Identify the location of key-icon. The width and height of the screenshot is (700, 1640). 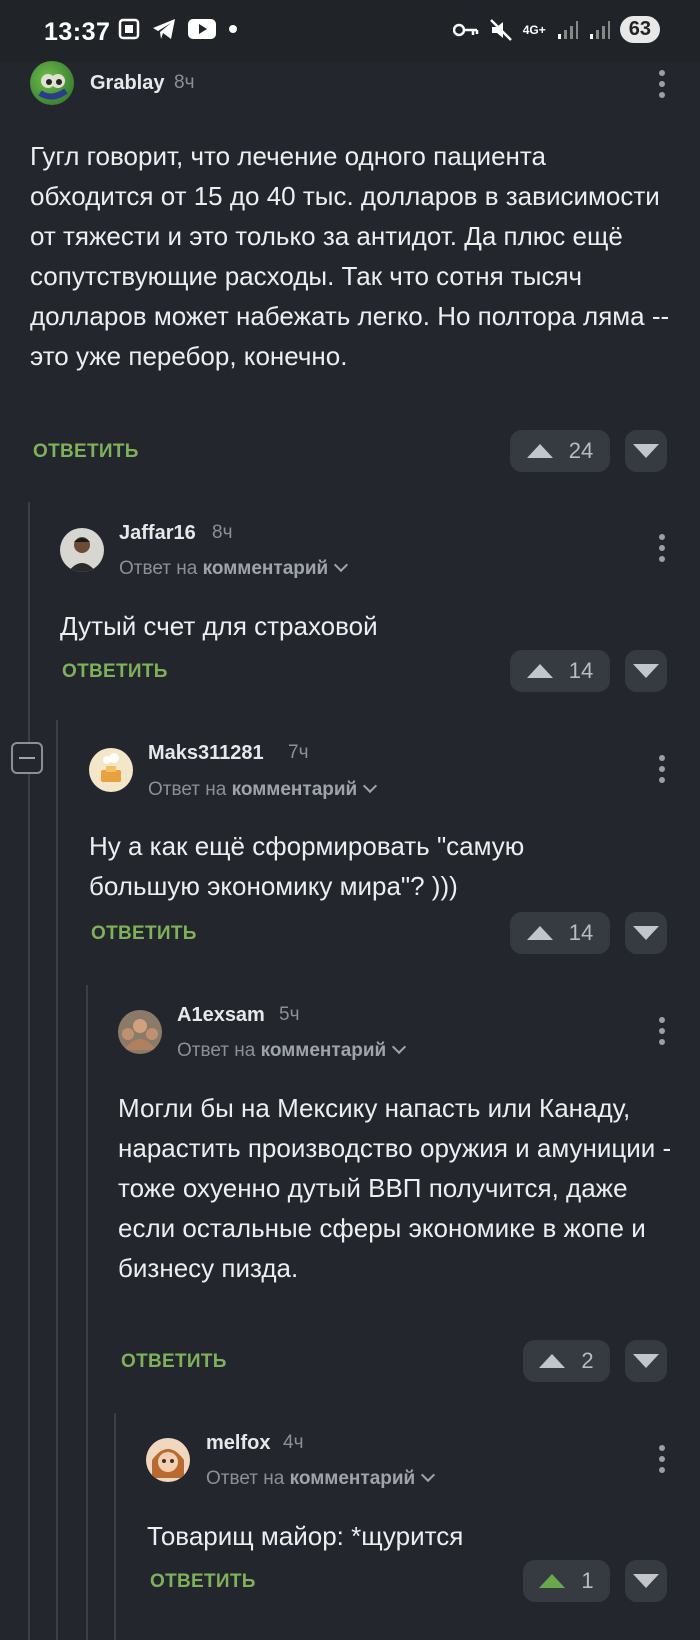
(465, 29).